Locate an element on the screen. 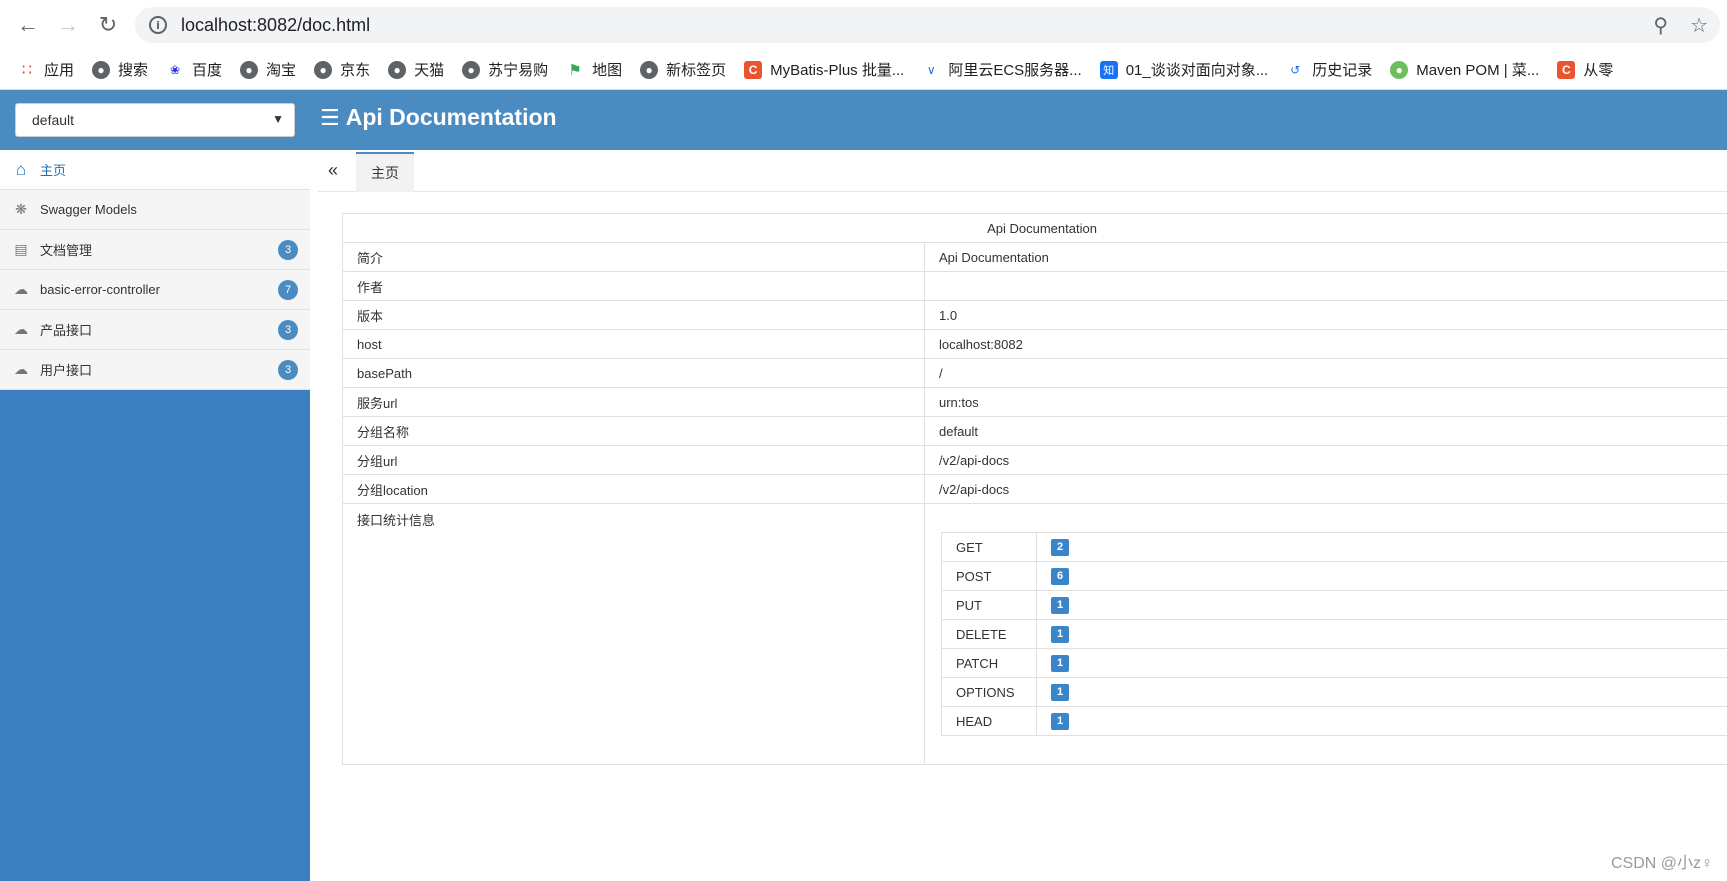 The image size is (1727, 881). row-label: 接口统计信息 is located at coordinates (633, 634).